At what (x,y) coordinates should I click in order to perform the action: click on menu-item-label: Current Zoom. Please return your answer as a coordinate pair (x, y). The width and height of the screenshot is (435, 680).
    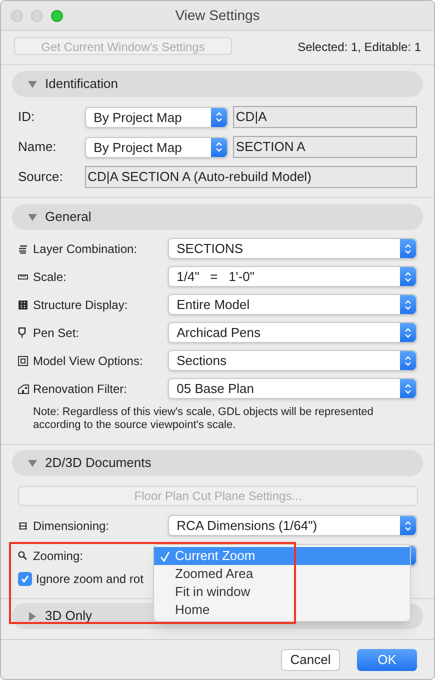
    Looking at the image, I should click on (215, 556).